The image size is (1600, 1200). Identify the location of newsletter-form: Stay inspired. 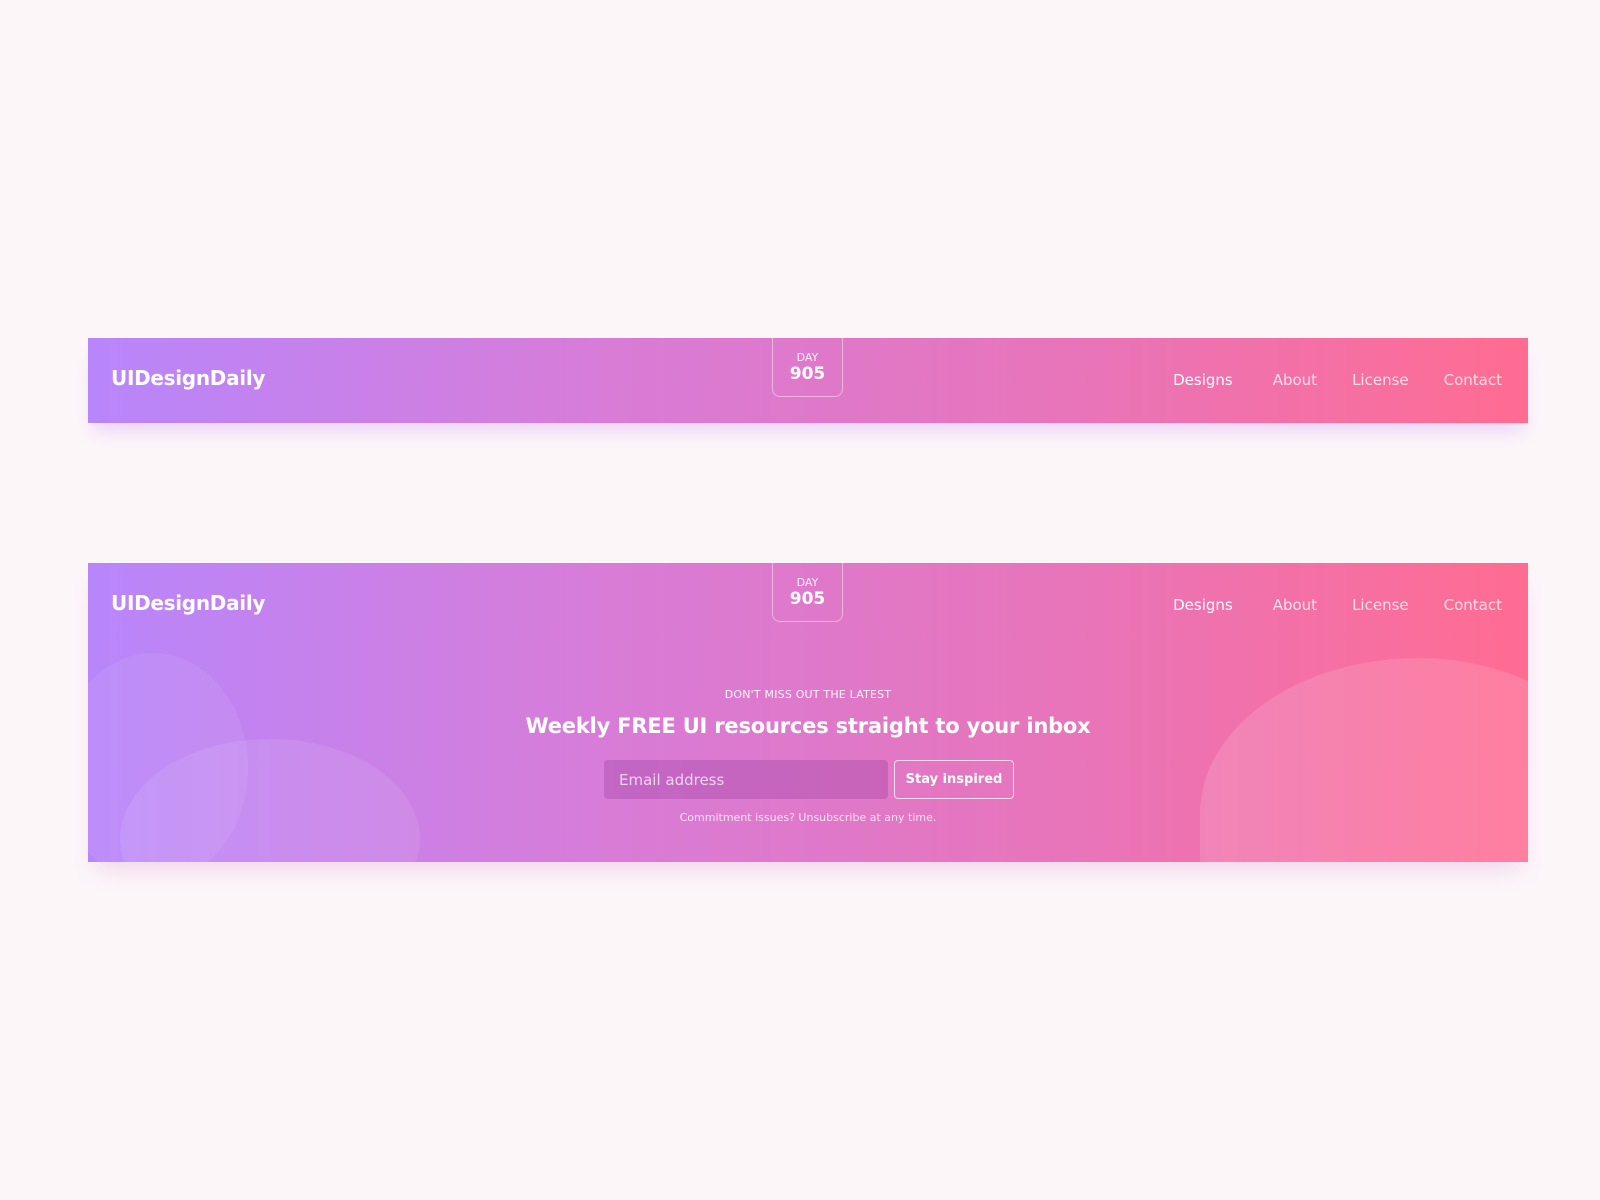
(809, 779).